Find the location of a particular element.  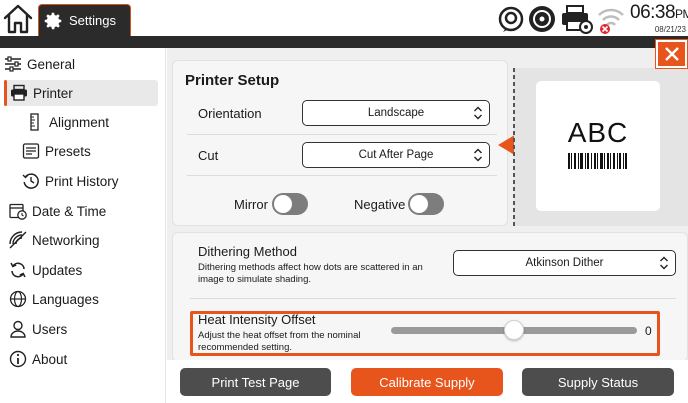

sidebar-item-updates: Updates is located at coordinates (81, 270).